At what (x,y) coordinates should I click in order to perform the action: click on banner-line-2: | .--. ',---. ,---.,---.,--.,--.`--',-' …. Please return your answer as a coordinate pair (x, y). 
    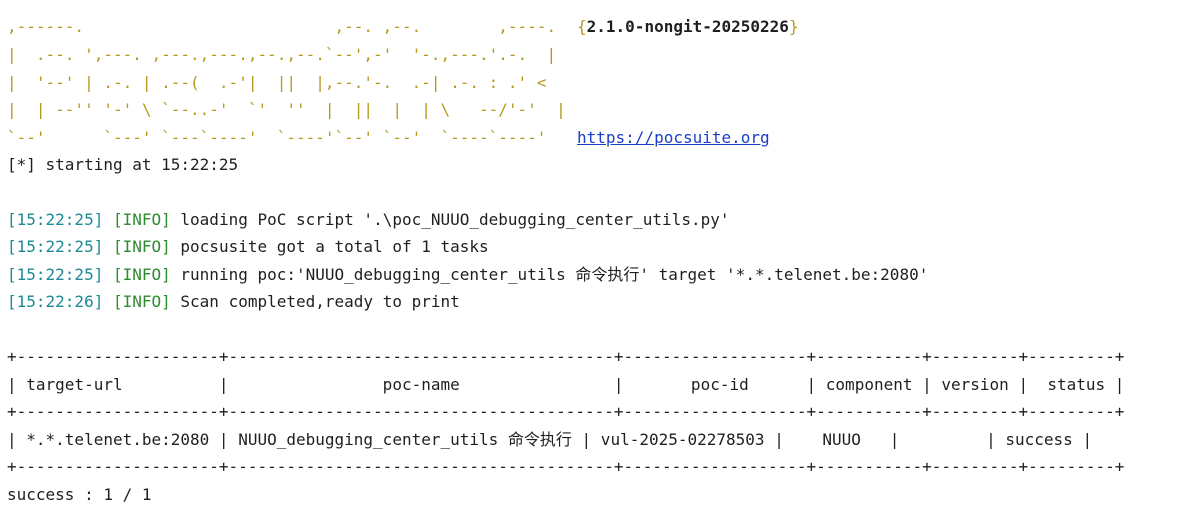
    Looking at the image, I should click on (282, 54).